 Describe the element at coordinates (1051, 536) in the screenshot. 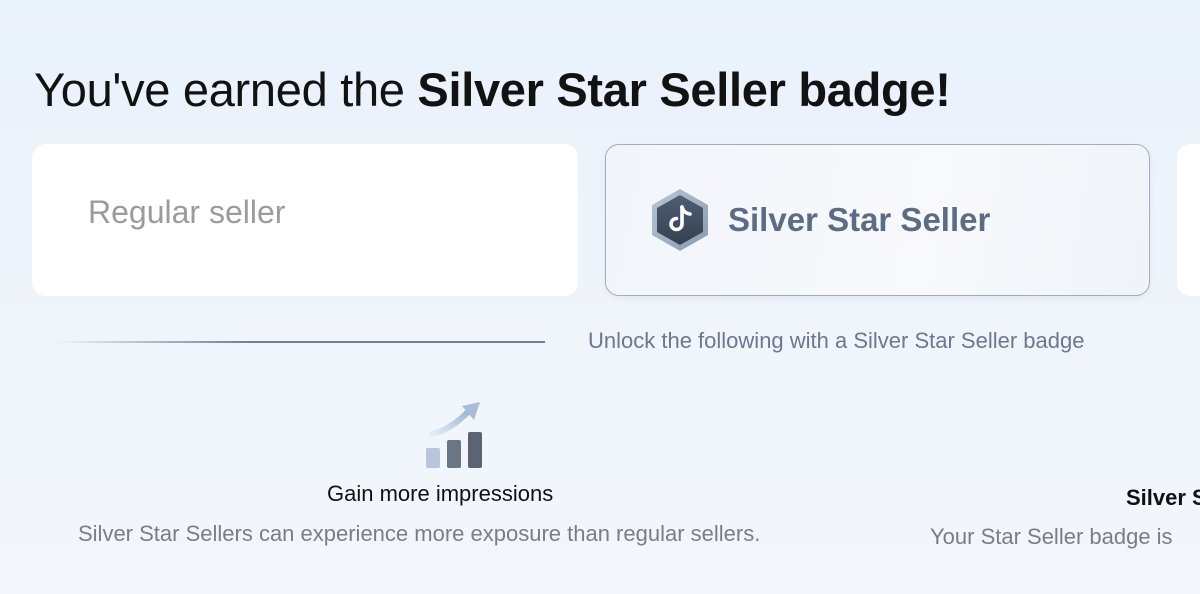

I see `feature-desc-partial: Your Star Seller badge is` at that location.